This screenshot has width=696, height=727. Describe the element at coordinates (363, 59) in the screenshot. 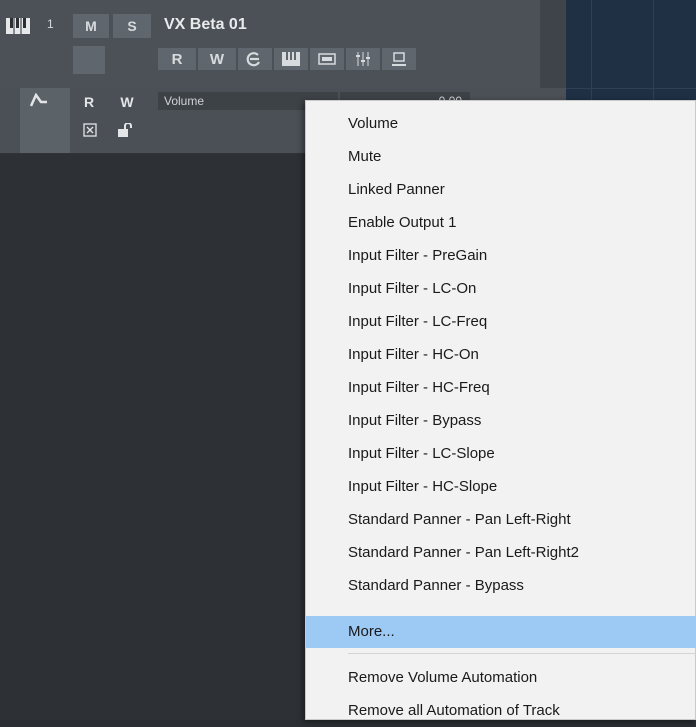

I see `inserts-icon` at that location.